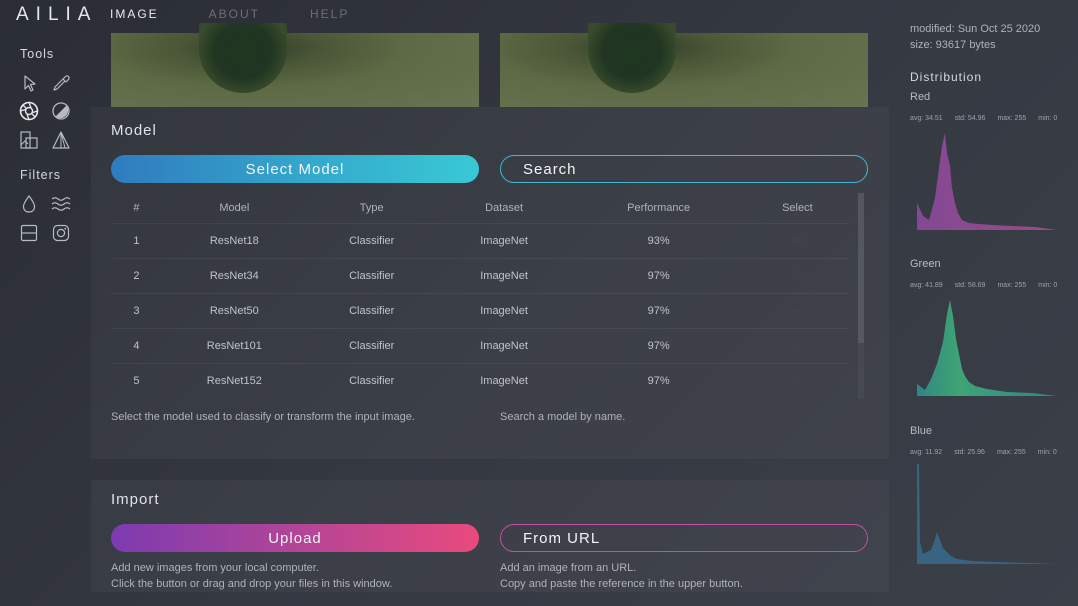 This screenshot has width=1078, height=606. I want to click on search-hint: Search a model by name., so click(563, 417).